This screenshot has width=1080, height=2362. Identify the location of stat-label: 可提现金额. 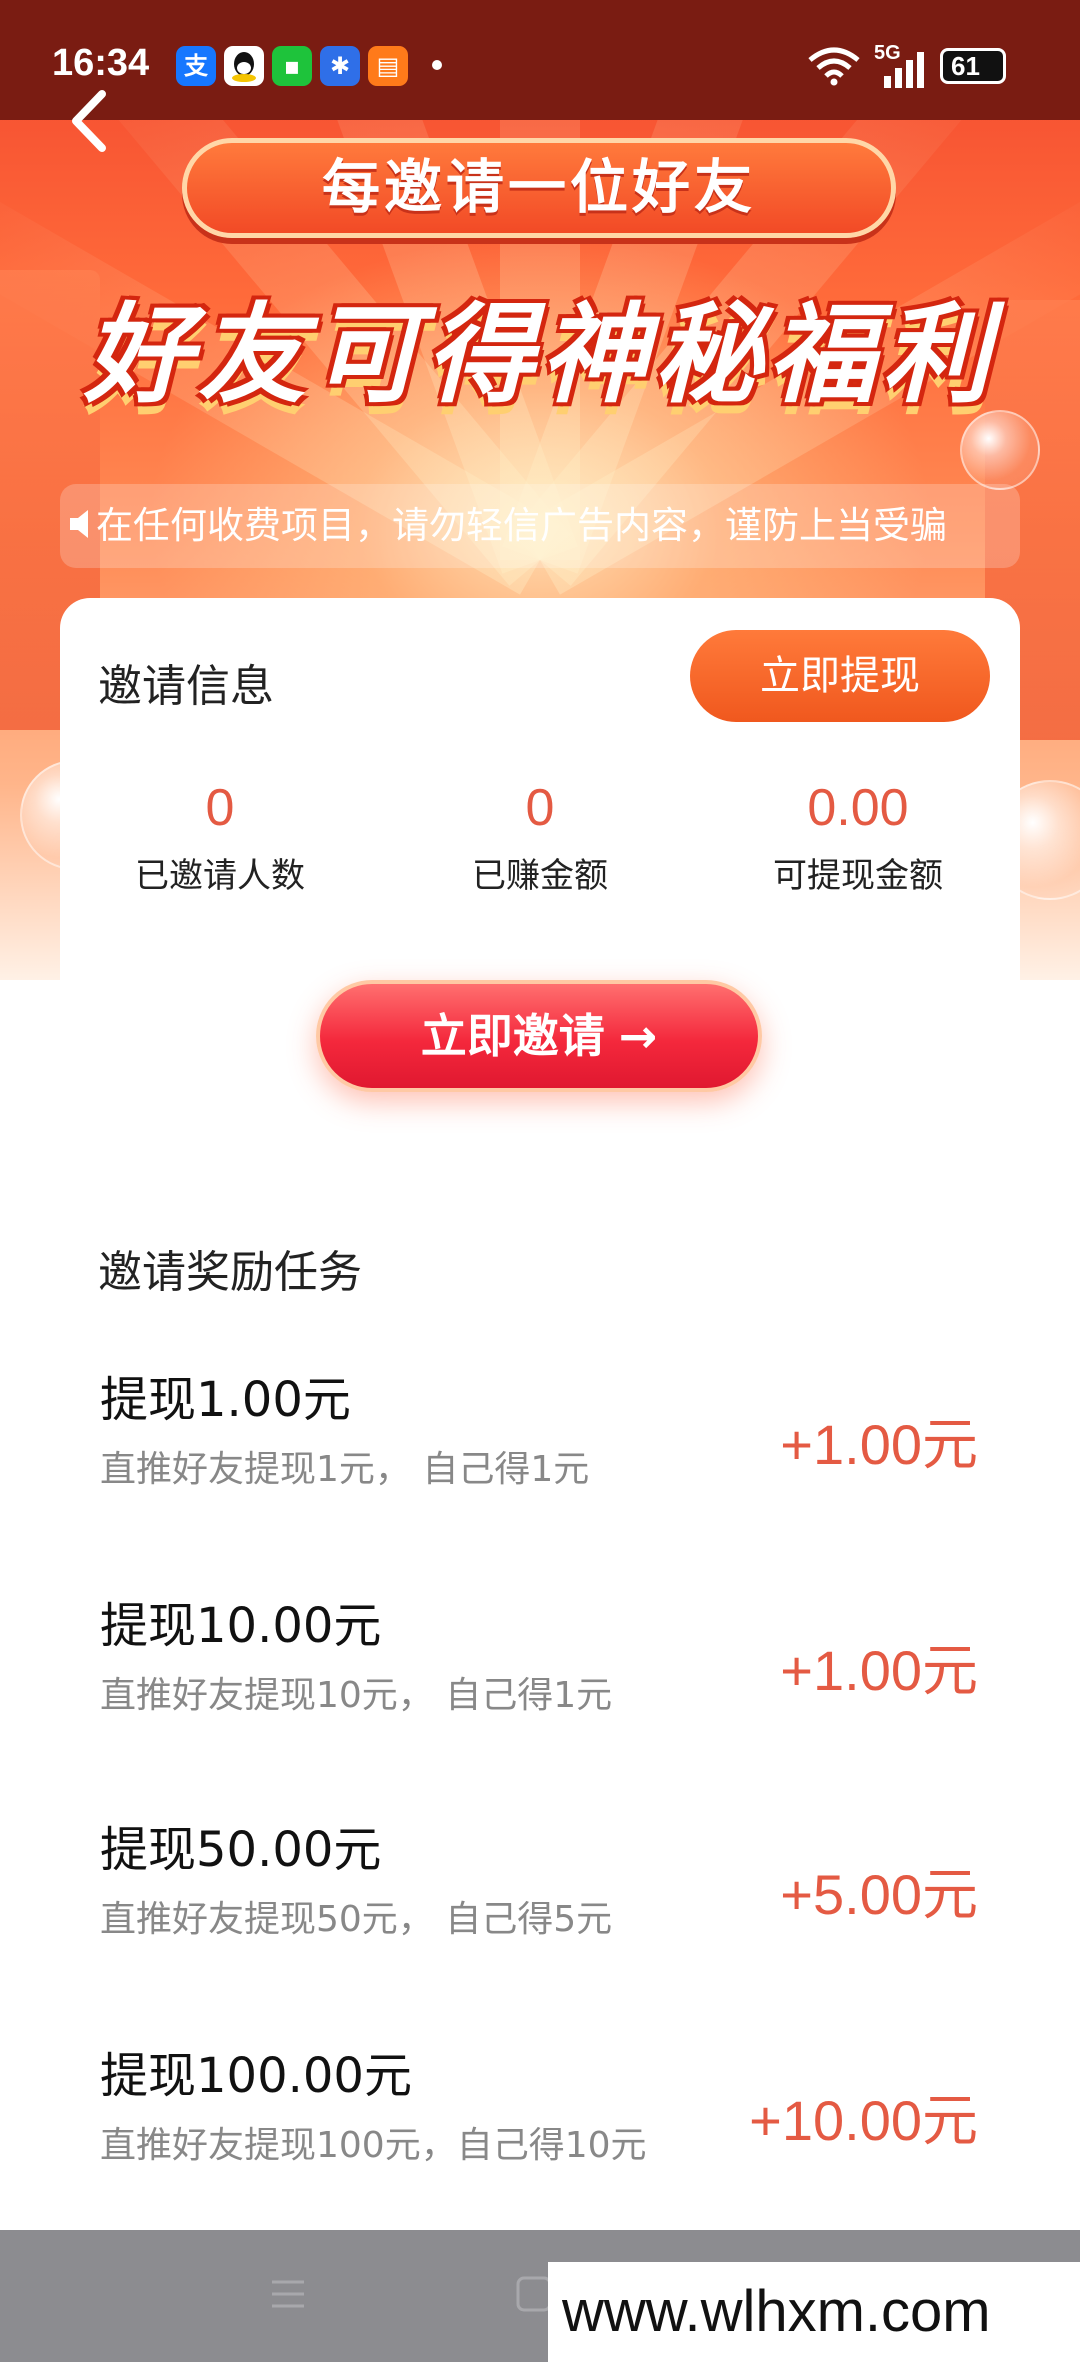
(858, 876).